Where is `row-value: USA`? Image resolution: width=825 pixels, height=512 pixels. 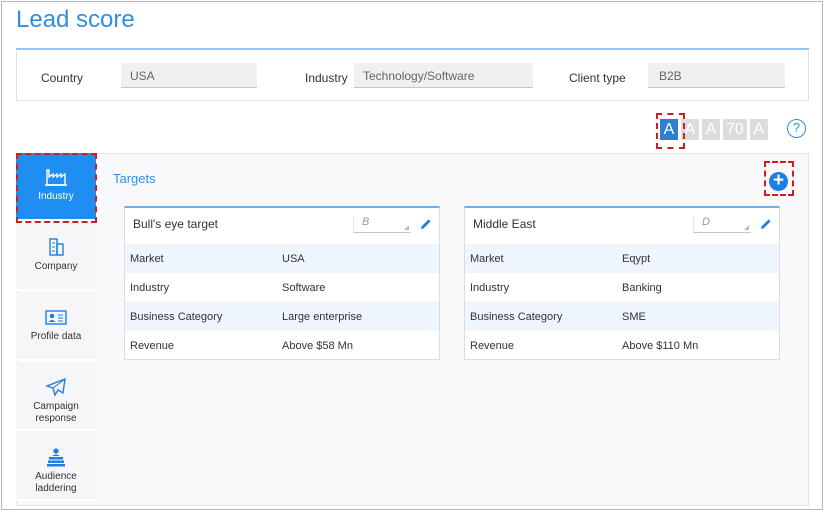
row-value: USA is located at coordinates (293, 258).